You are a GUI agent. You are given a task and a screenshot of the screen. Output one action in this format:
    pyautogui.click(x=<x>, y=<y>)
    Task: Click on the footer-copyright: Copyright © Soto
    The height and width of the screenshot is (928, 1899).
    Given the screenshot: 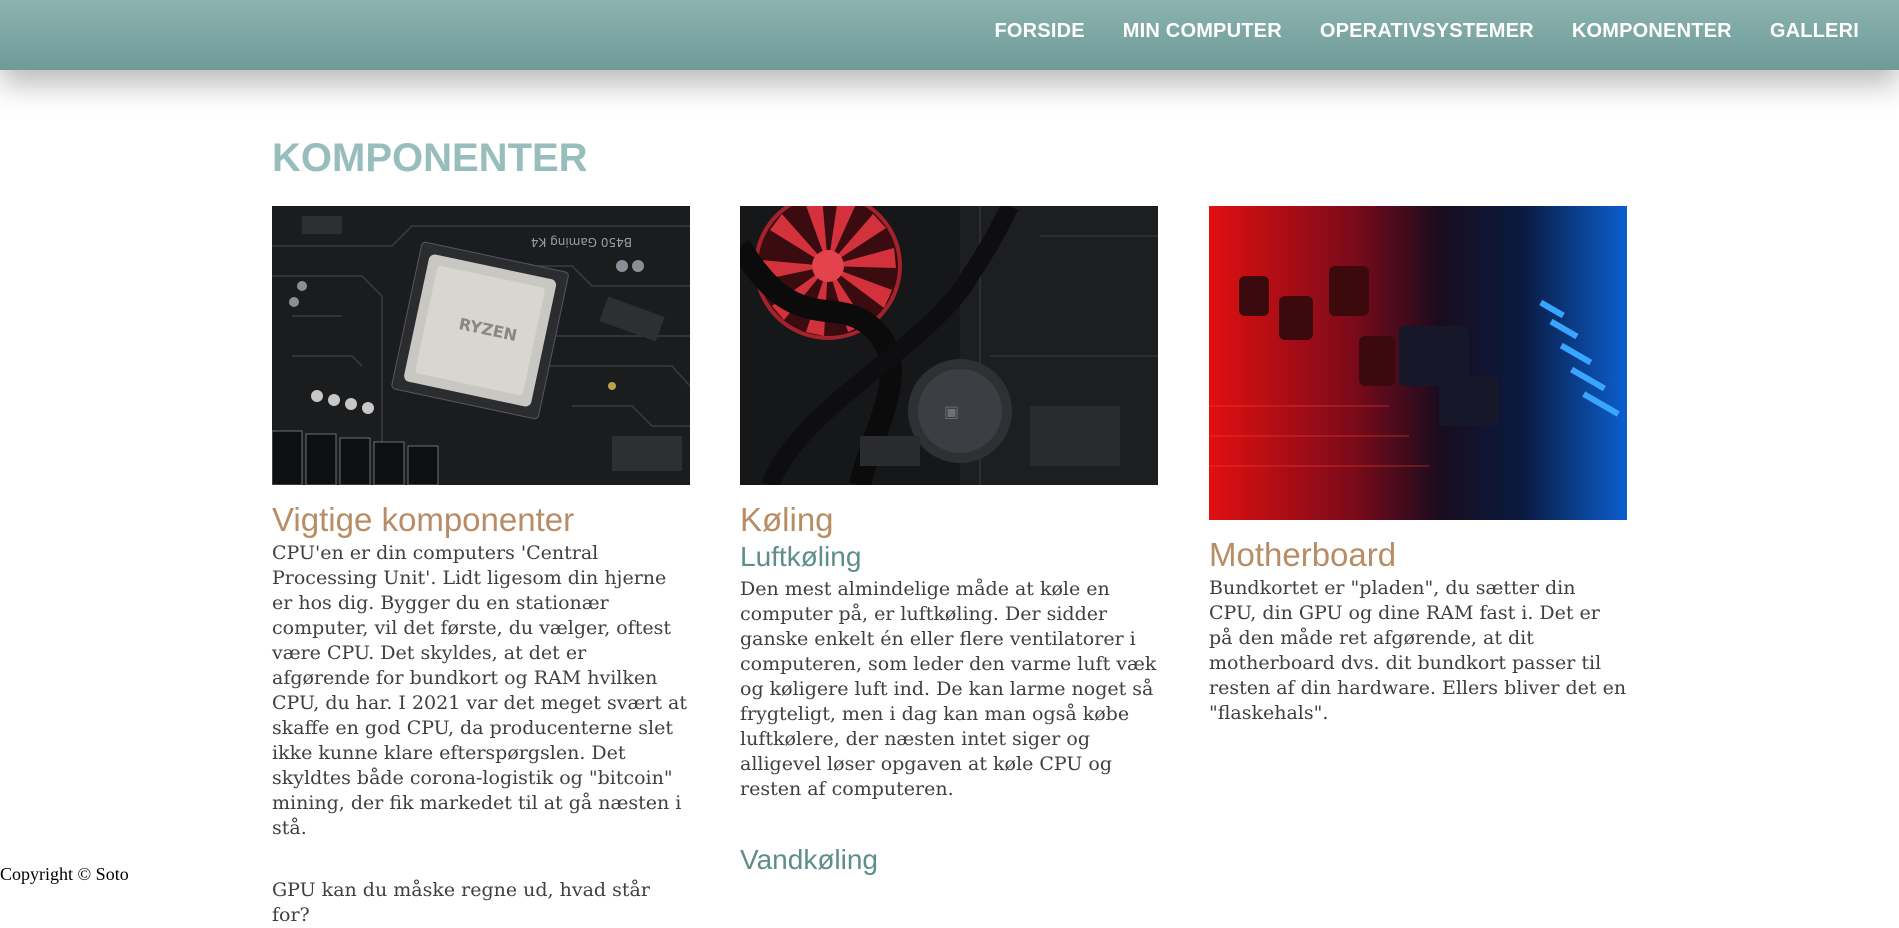 What is the action you would take?
    pyautogui.click(x=64, y=874)
    